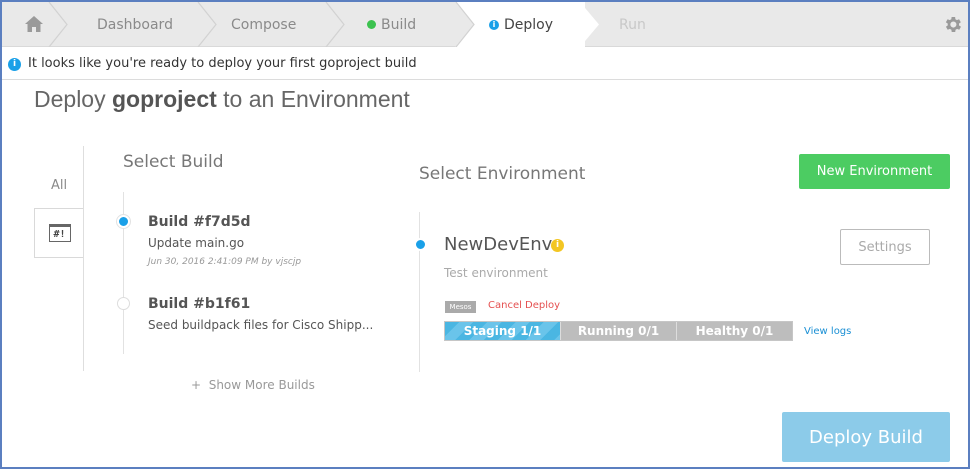  Describe the element at coordinates (419, 292) in the screenshot. I see `env-timeline` at that location.